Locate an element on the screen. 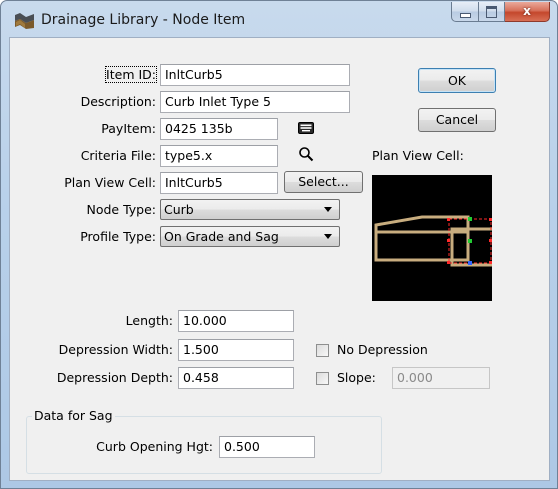 The height and width of the screenshot is (489, 558). curb-opening-hgt-field: 0.500 is located at coordinates (267, 447).